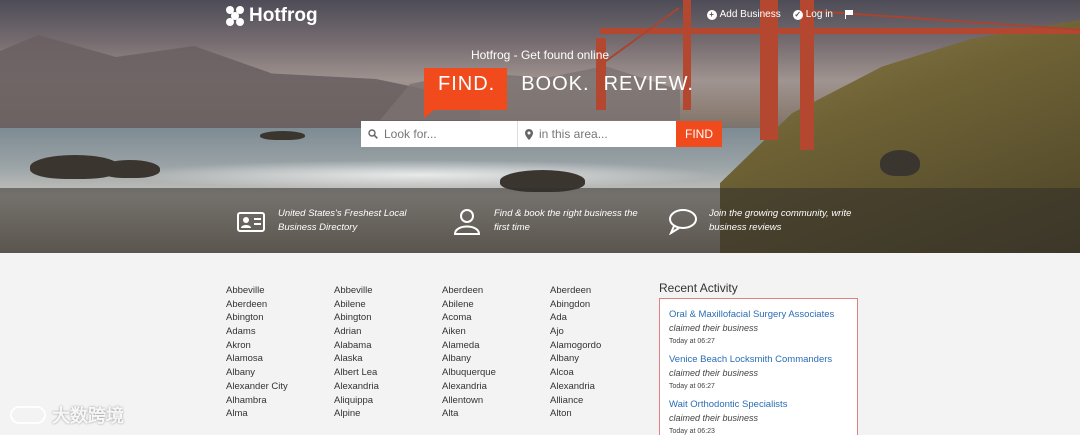 The width and height of the screenshot is (1080, 435). I want to click on city-link: Allentown, so click(496, 401).